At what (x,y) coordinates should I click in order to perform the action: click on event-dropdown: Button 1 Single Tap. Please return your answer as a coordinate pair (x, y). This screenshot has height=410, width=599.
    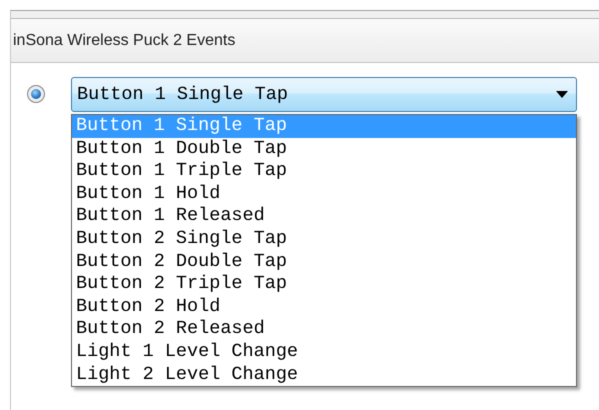
    Looking at the image, I should click on (324, 94).